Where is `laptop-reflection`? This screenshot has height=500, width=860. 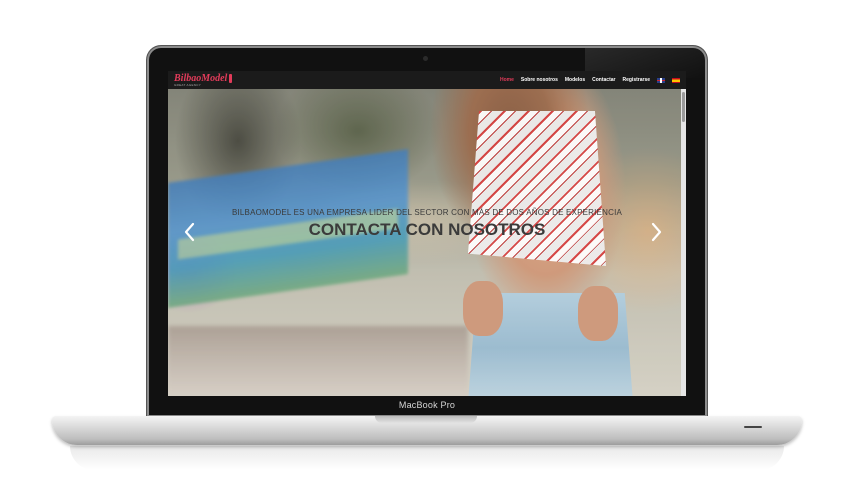 laptop-reflection is located at coordinates (427, 458).